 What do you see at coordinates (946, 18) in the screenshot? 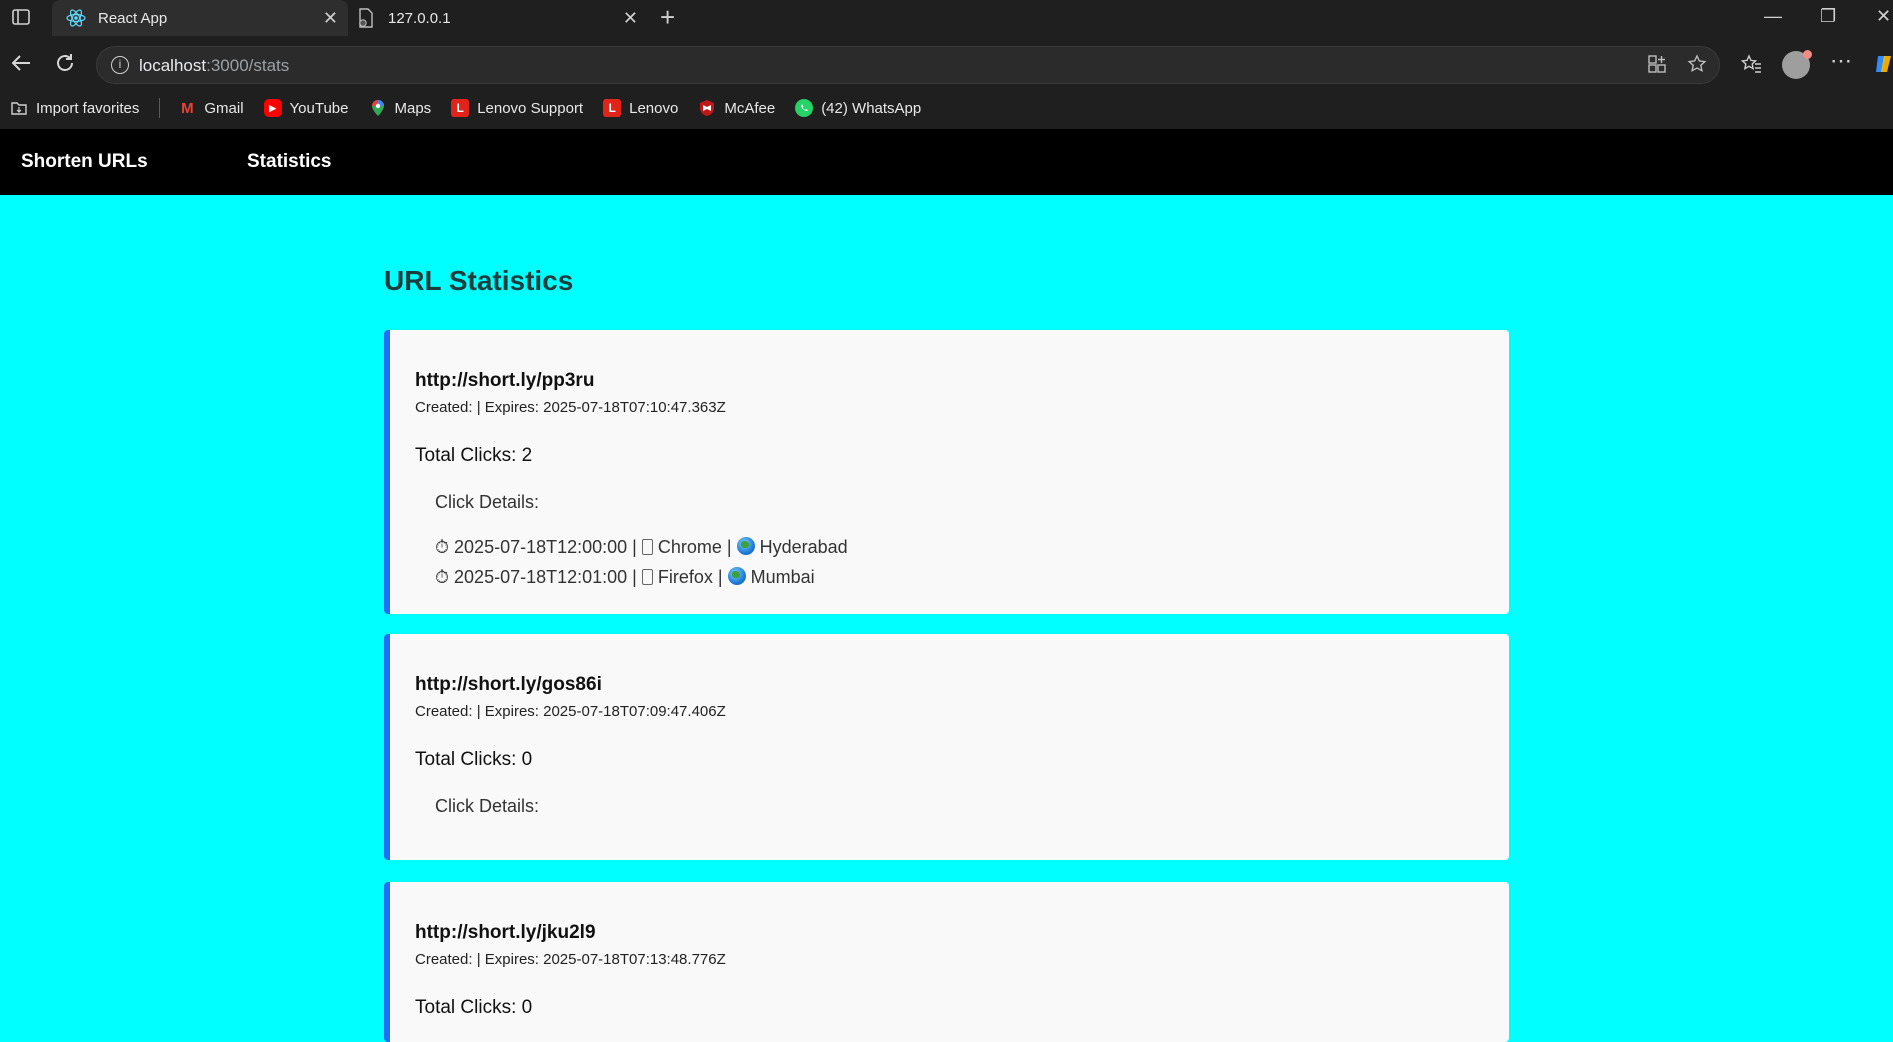
I see `tab-bar: React App ✕ 127.0.0.1 ✕ + — ❐ ✕` at bounding box center [946, 18].